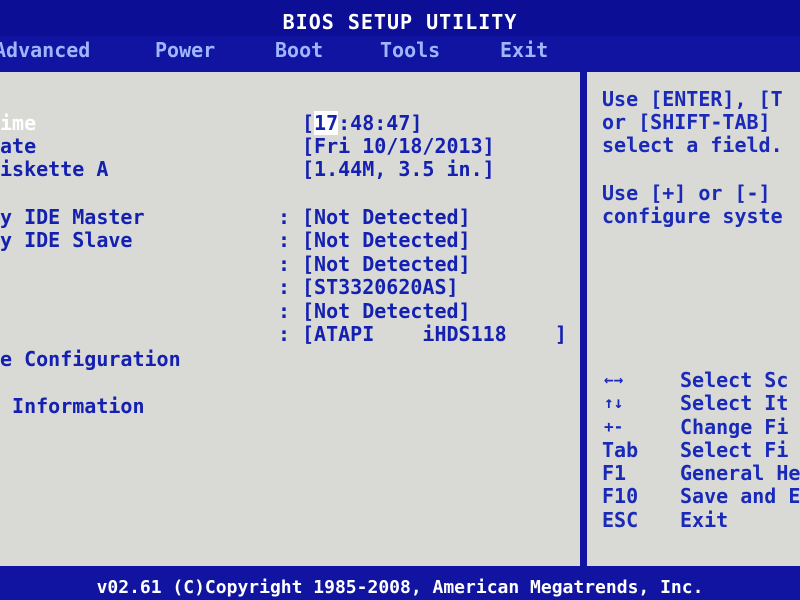 The height and width of the screenshot is (600, 800). What do you see at coordinates (308, 123) in the screenshot?
I see `time-bracket-open: [` at bounding box center [308, 123].